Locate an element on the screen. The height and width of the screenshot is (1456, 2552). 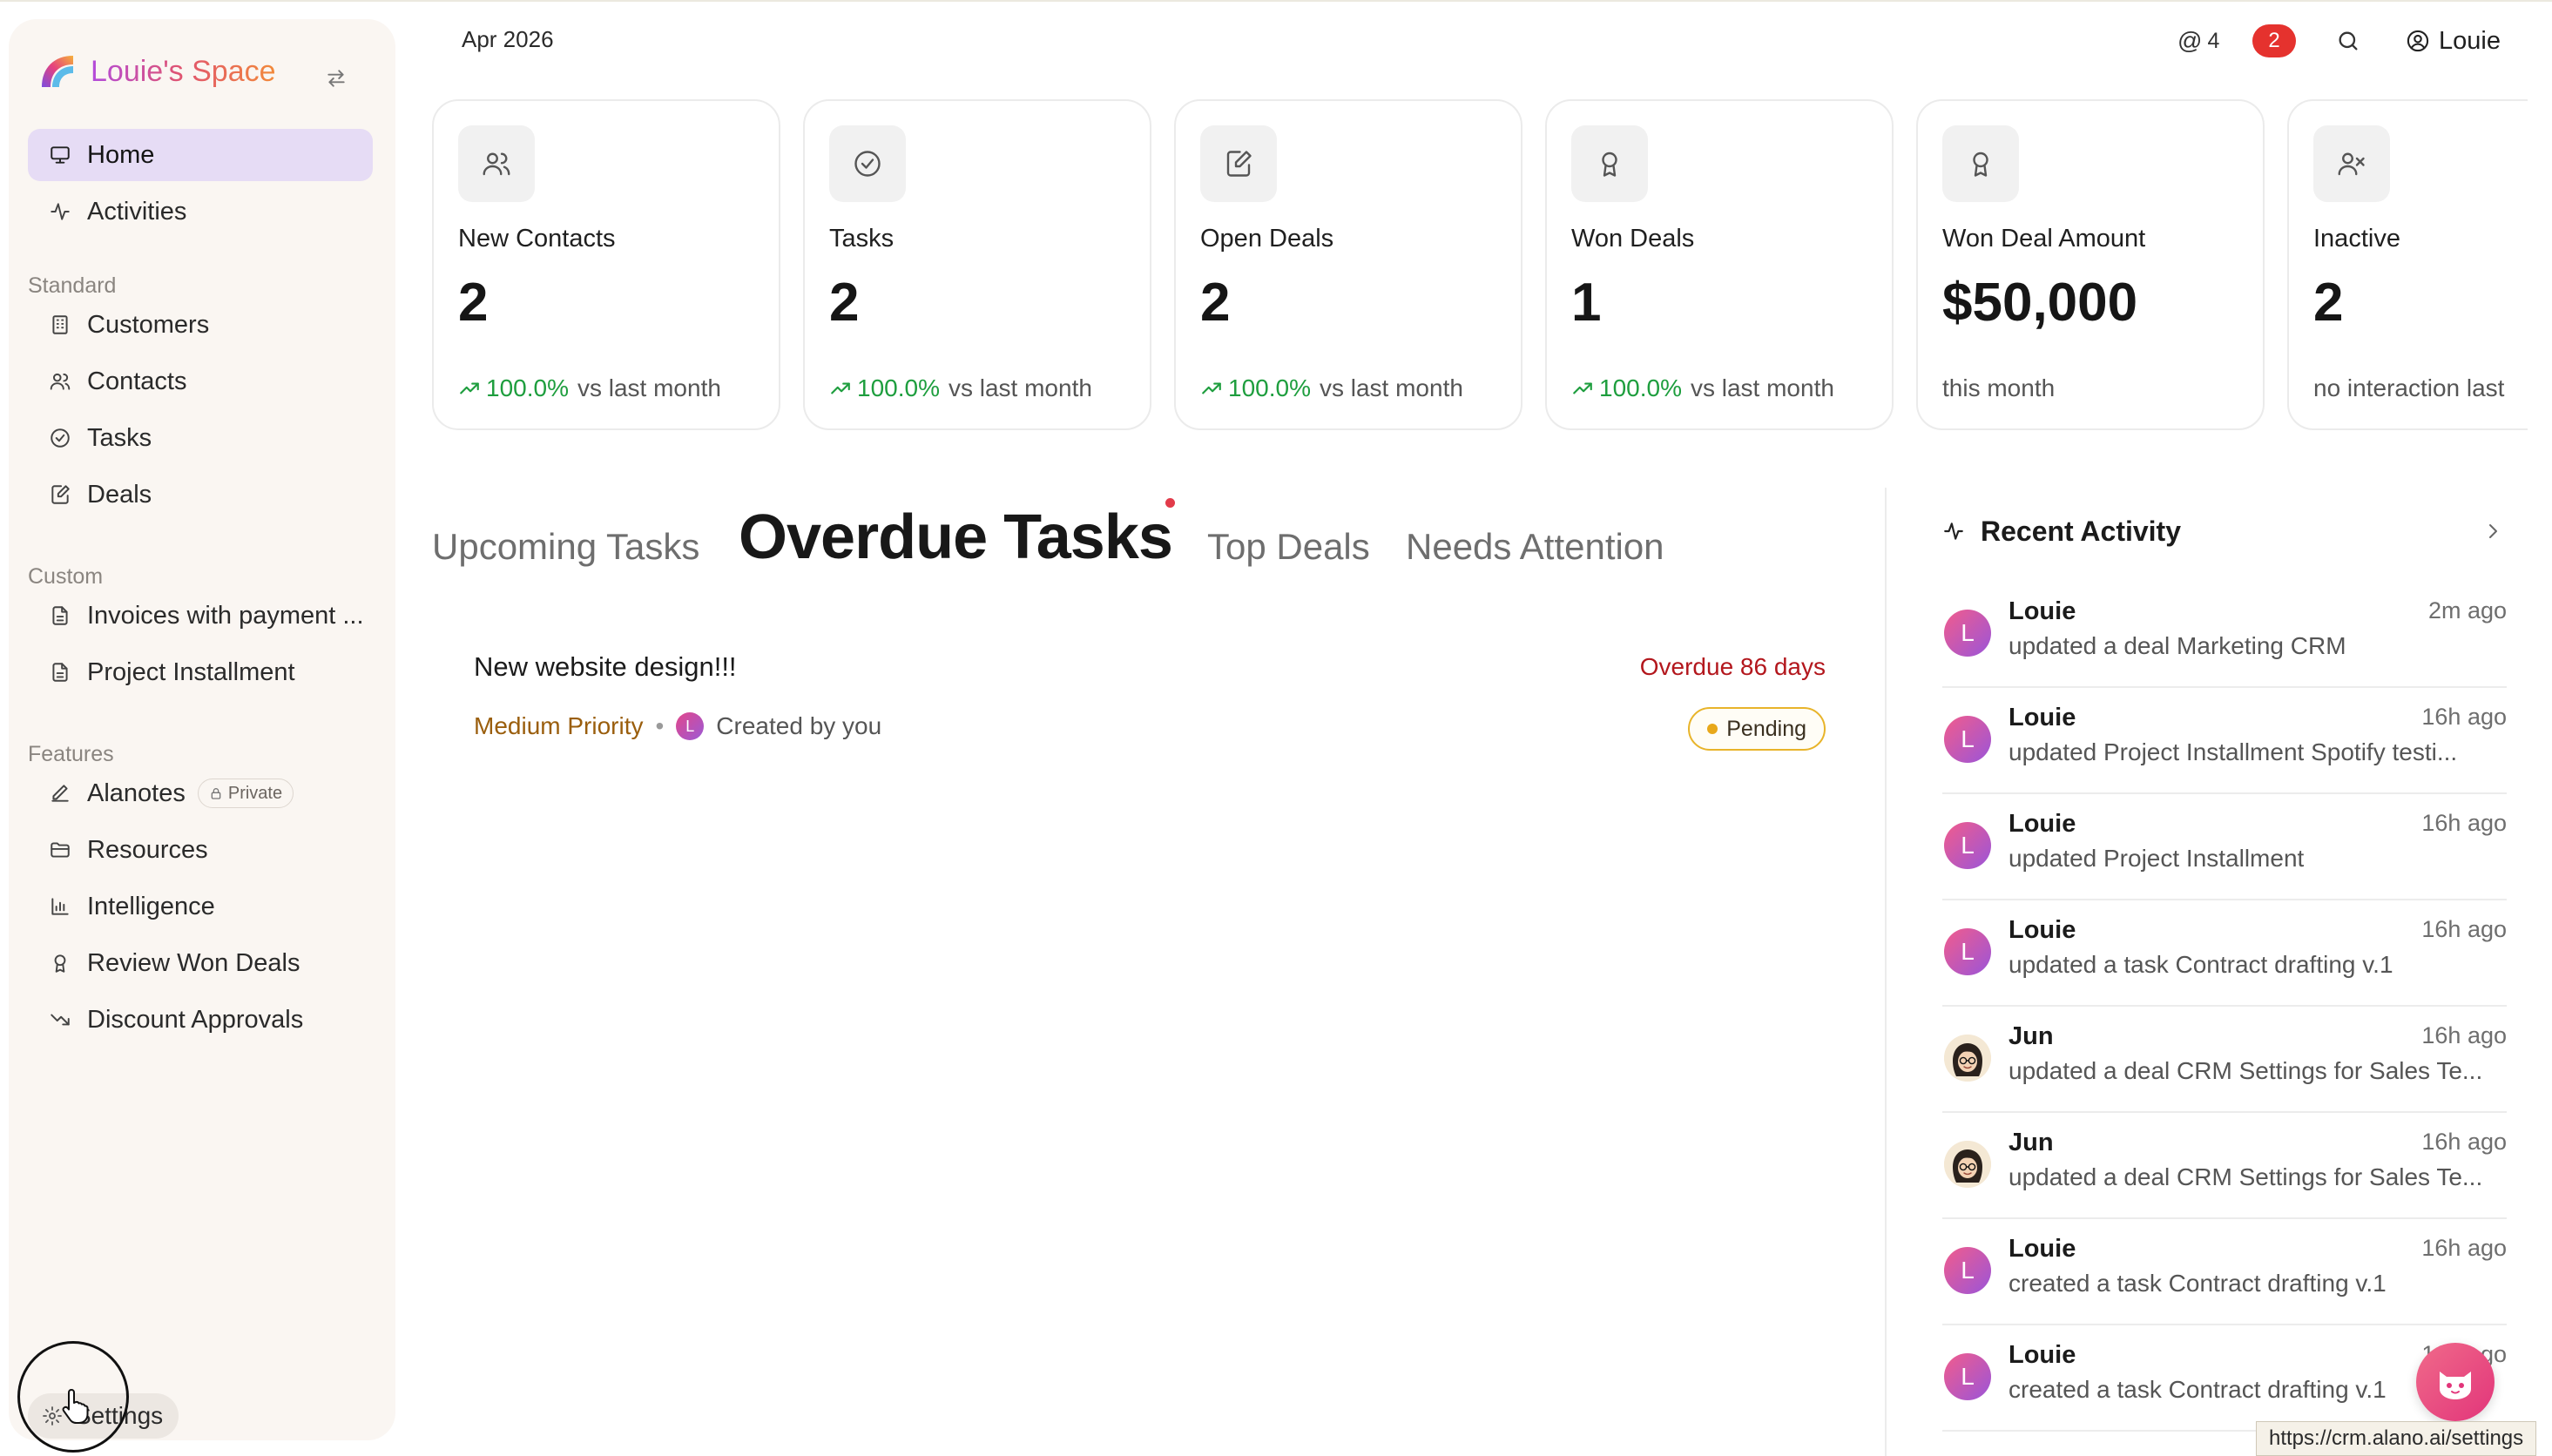
activity-icon is located at coordinates (60, 212).